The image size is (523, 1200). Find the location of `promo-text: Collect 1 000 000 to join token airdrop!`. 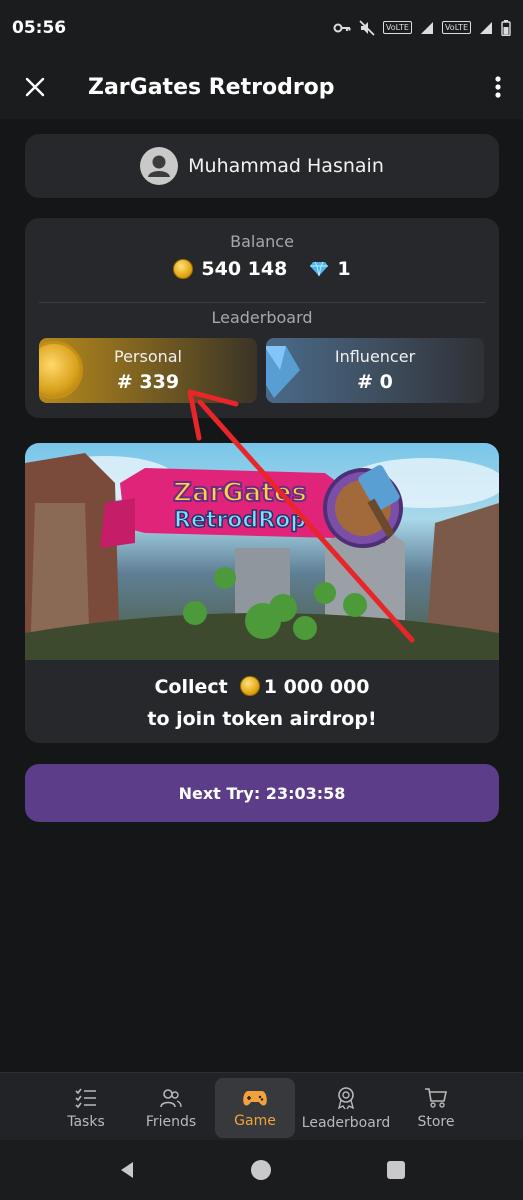

promo-text: Collect 1 000 000 to join token airdrop! is located at coordinates (262, 703).